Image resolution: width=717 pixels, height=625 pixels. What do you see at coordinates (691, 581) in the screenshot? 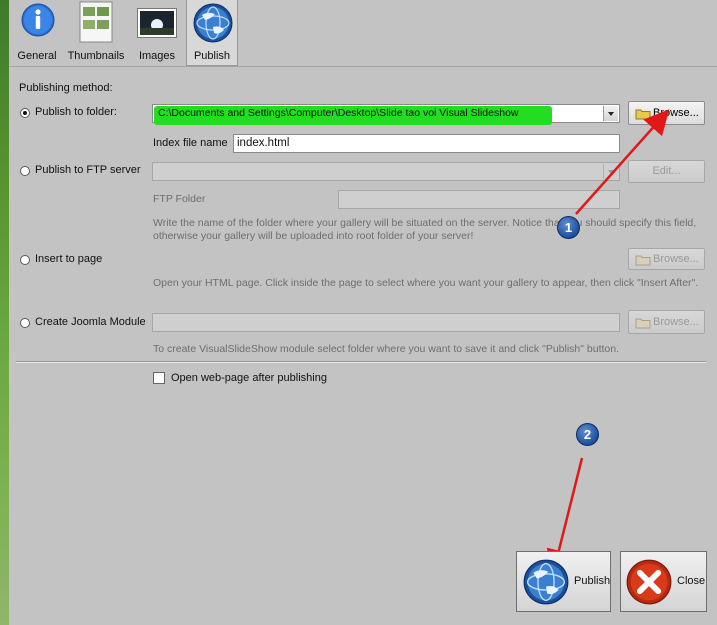
I see `close-button-label: Close` at bounding box center [691, 581].